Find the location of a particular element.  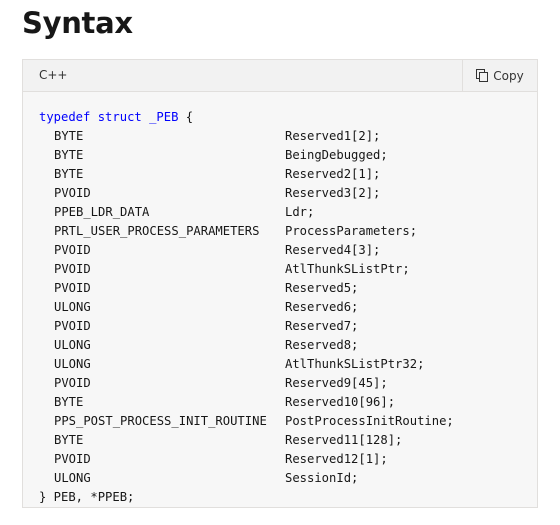

code-line-field: PVOID Reserved7; is located at coordinates (246, 326).